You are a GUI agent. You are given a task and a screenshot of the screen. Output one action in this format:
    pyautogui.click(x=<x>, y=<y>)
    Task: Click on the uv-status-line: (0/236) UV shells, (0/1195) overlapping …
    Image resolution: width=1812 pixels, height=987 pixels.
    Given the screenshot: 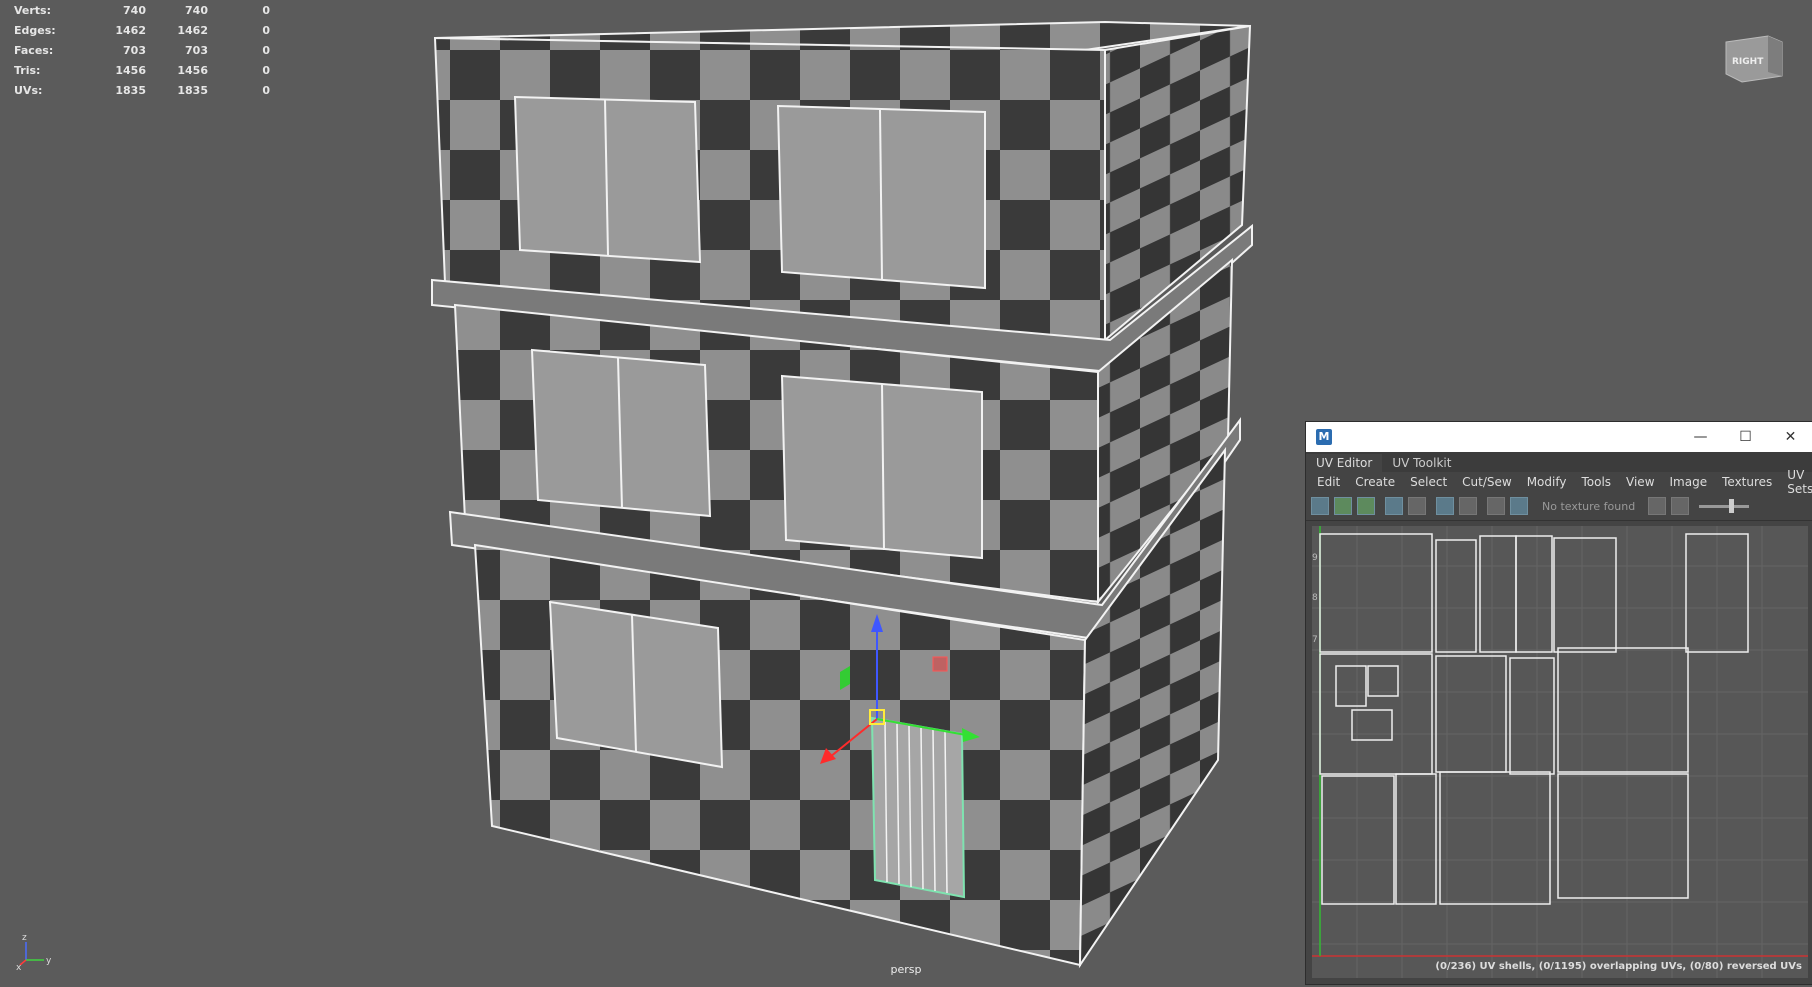 What is the action you would take?
    pyautogui.click(x=1618, y=966)
    